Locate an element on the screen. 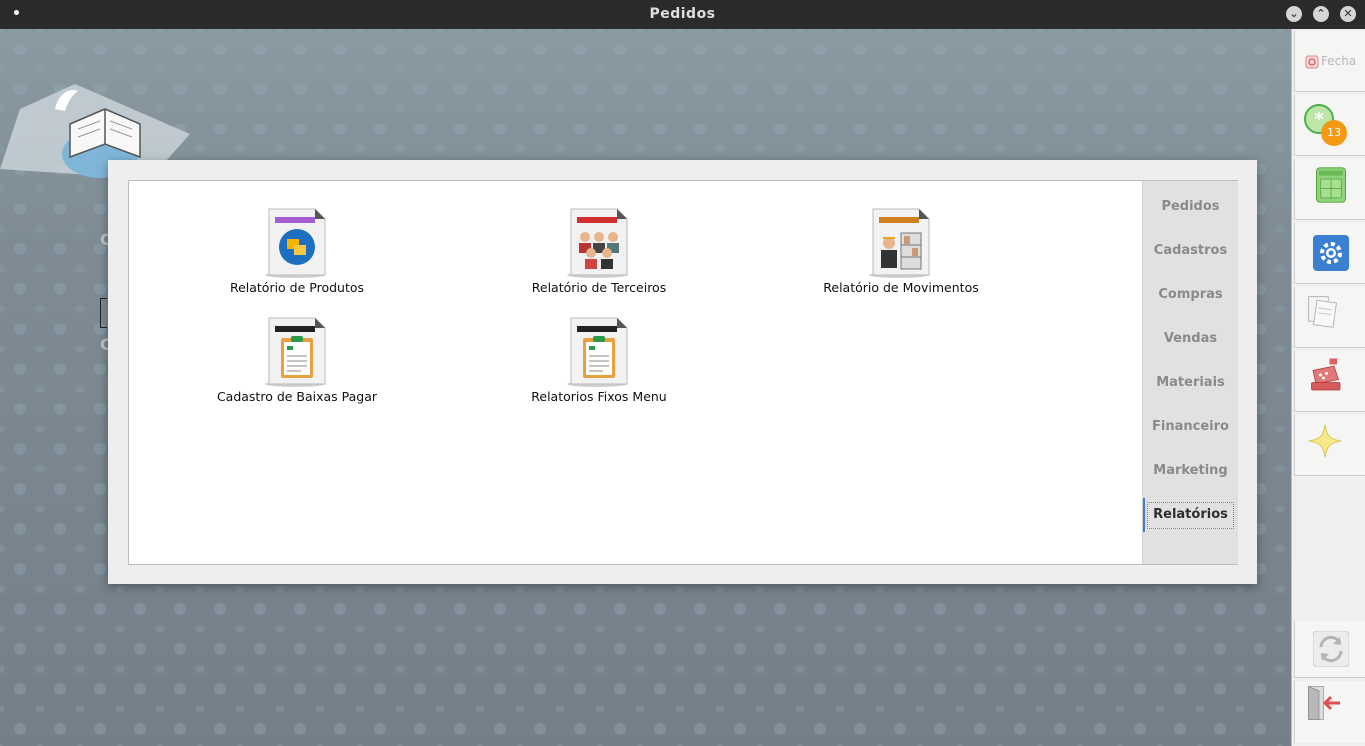  calculator-button is located at coordinates (1329, 189).